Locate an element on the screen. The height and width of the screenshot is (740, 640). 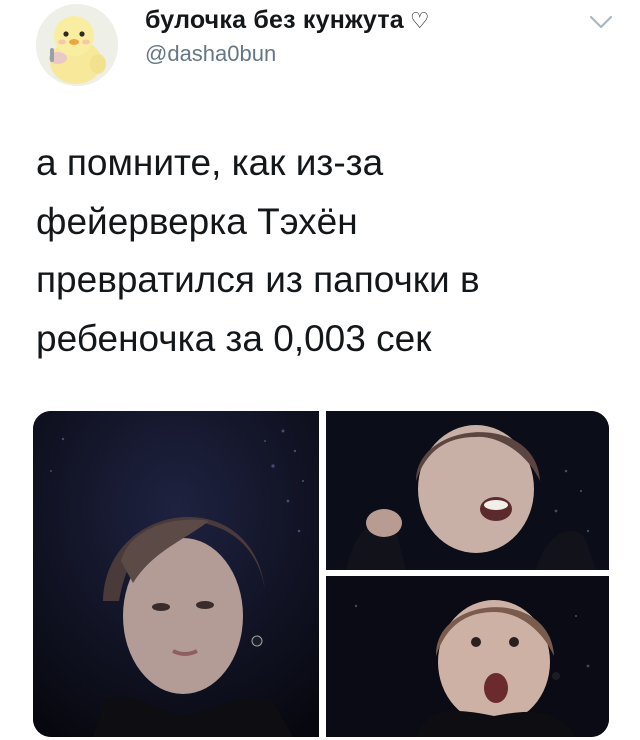
duckling-avatar-icon is located at coordinates (77, 45).